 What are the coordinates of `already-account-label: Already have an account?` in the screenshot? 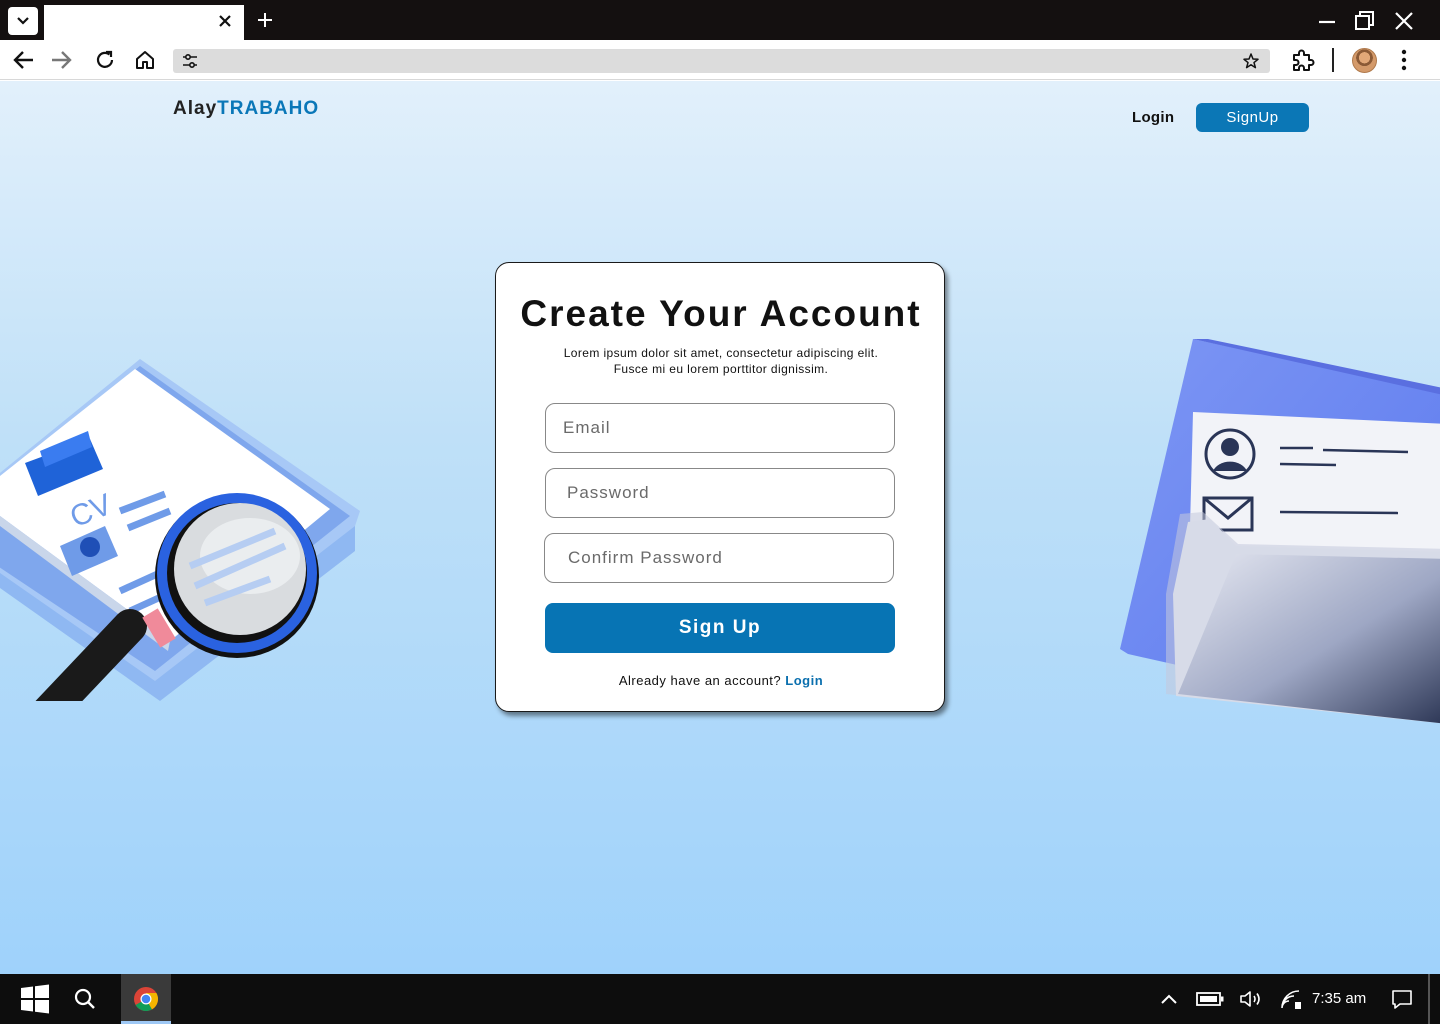 It's located at (700, 680).